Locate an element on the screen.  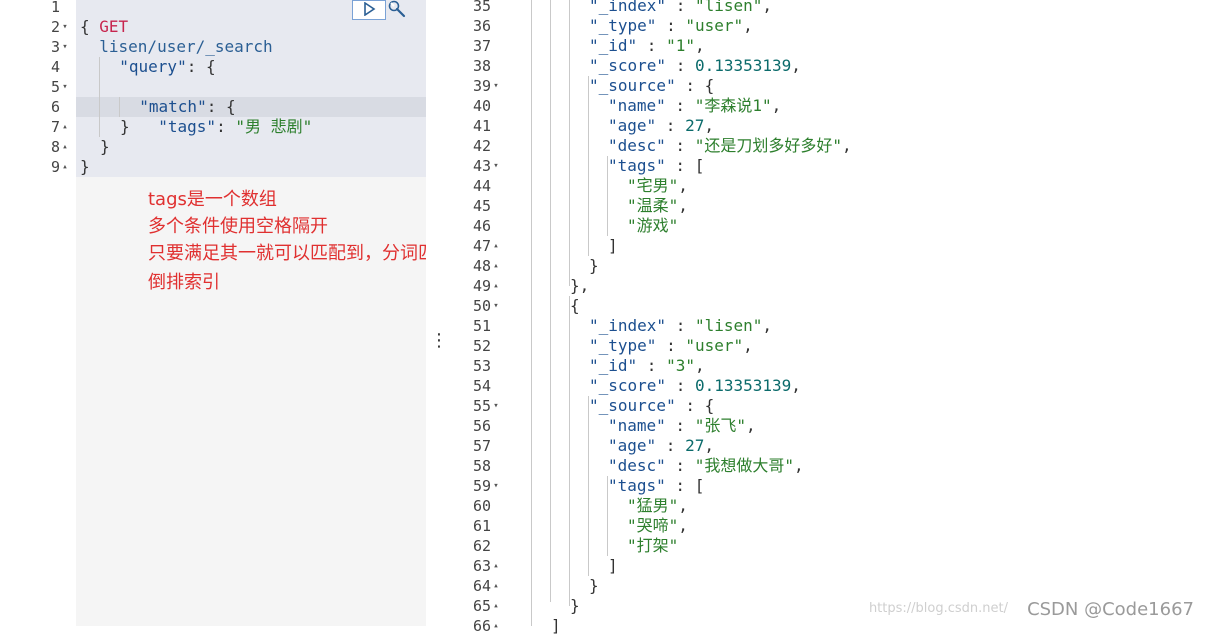
request-line-2: { is located at coordinates (85, 27).